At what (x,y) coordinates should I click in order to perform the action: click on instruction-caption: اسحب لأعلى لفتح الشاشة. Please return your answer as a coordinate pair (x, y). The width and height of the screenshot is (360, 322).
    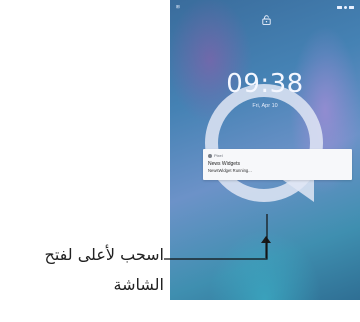
    Looking at the image, I should click on (82, 270).